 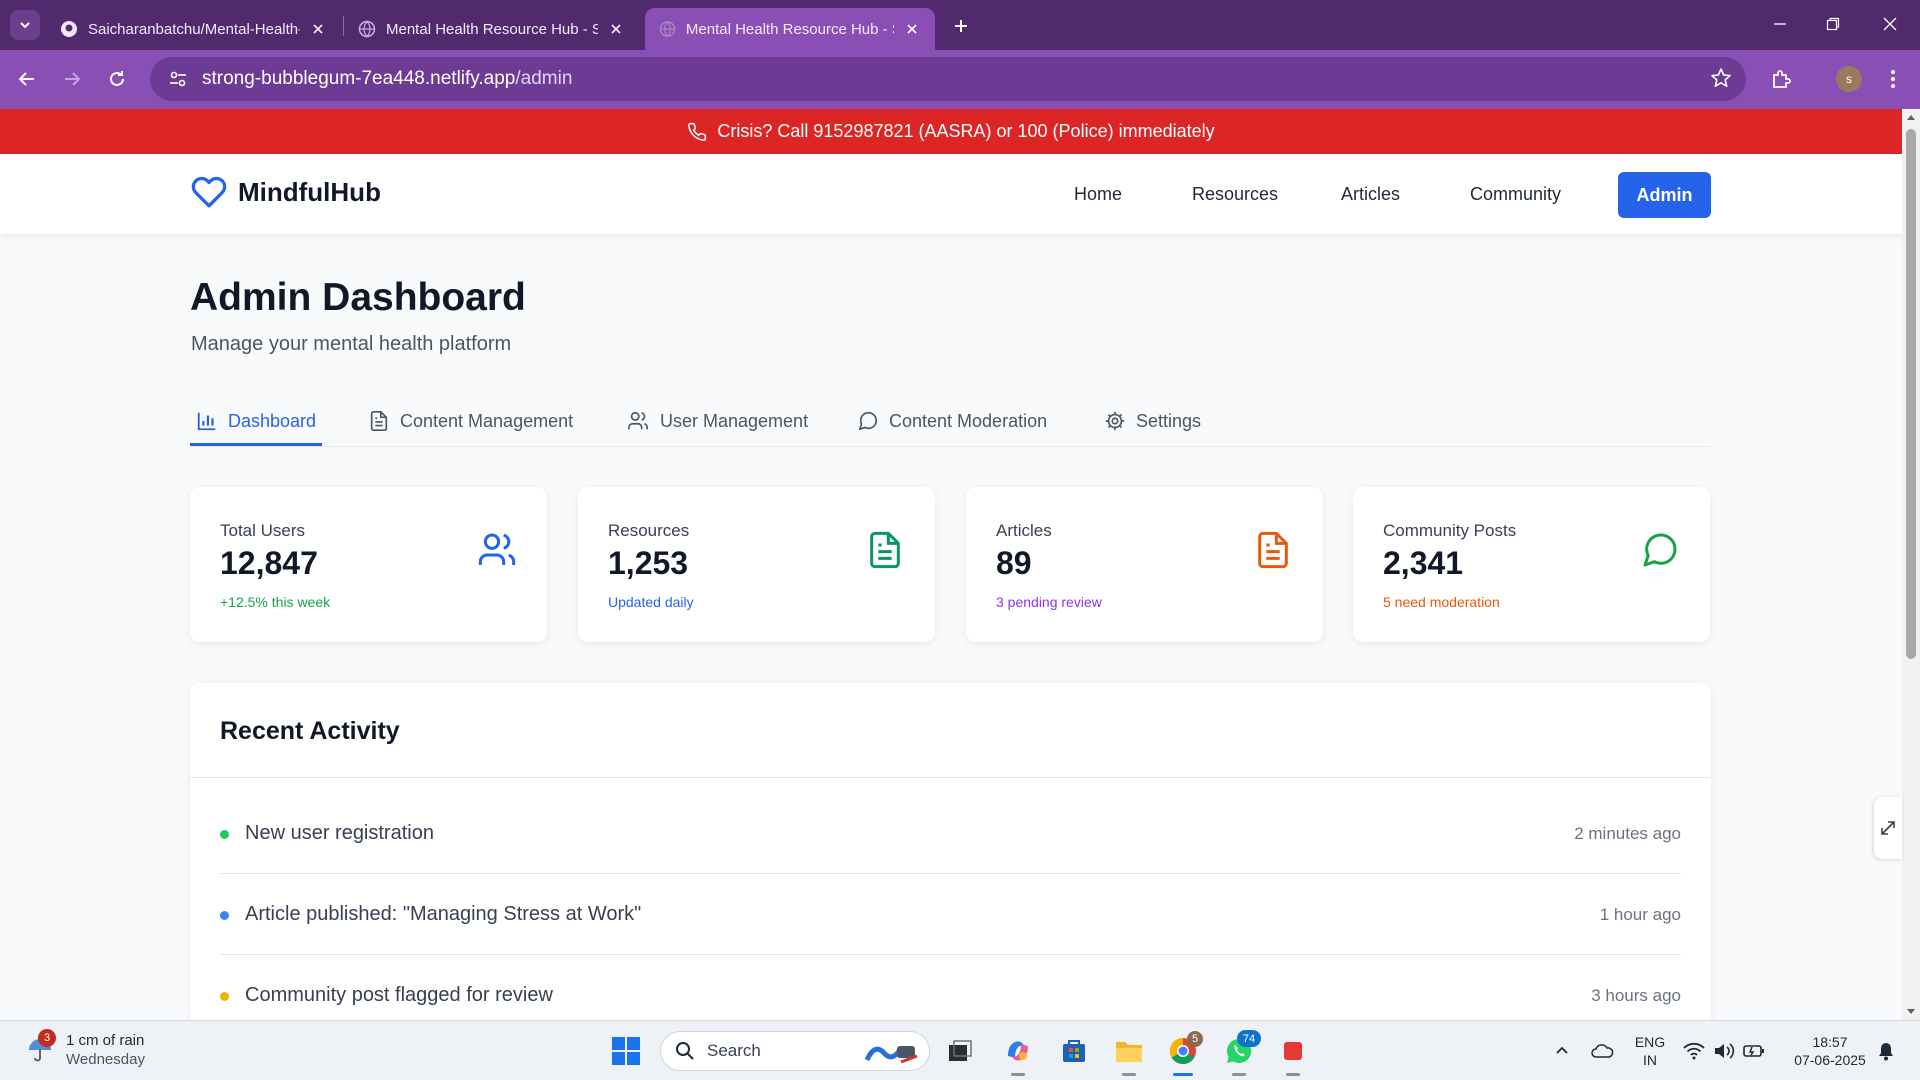 I want to click on arrow-right-icon, so click(x=73, y=79).